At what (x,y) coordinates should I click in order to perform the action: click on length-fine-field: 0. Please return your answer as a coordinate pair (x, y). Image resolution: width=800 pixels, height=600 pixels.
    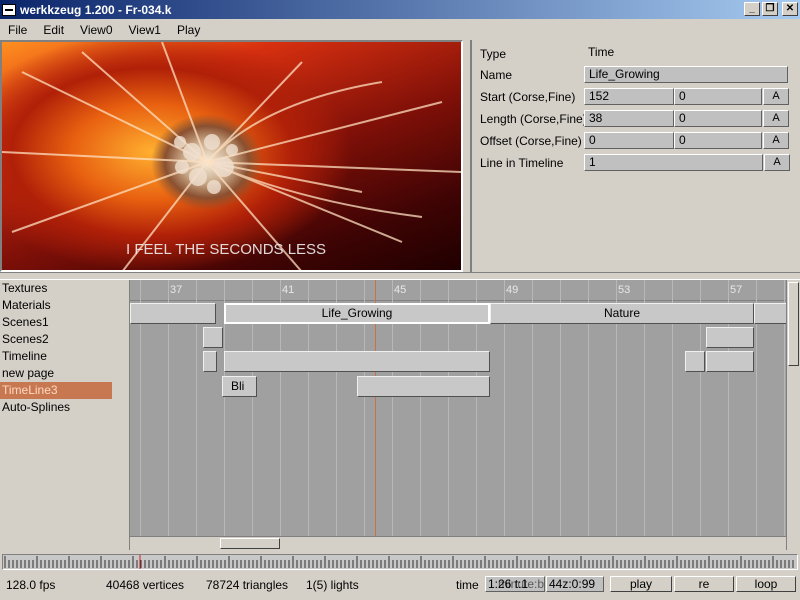
    Looking at the image, I should click on (718, 118).